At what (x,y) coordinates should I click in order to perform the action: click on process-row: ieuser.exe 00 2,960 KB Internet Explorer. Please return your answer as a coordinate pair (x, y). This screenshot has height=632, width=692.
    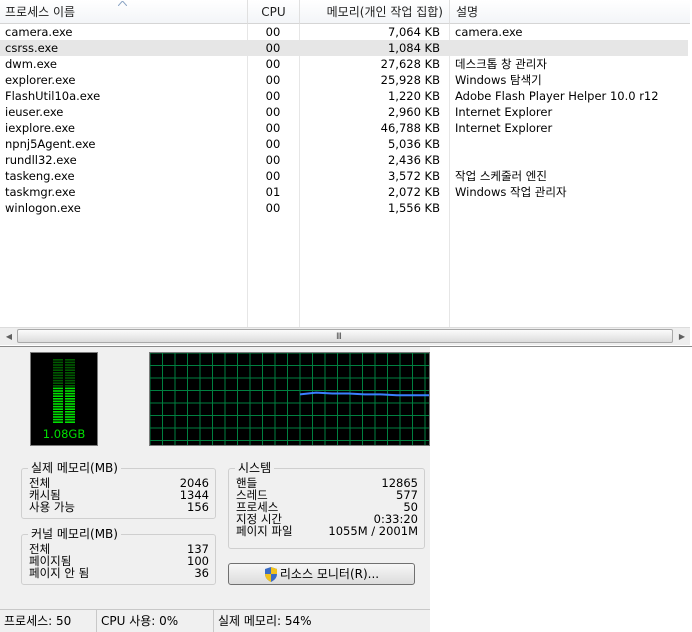
    Looking at the image, I should click on (344, 112).